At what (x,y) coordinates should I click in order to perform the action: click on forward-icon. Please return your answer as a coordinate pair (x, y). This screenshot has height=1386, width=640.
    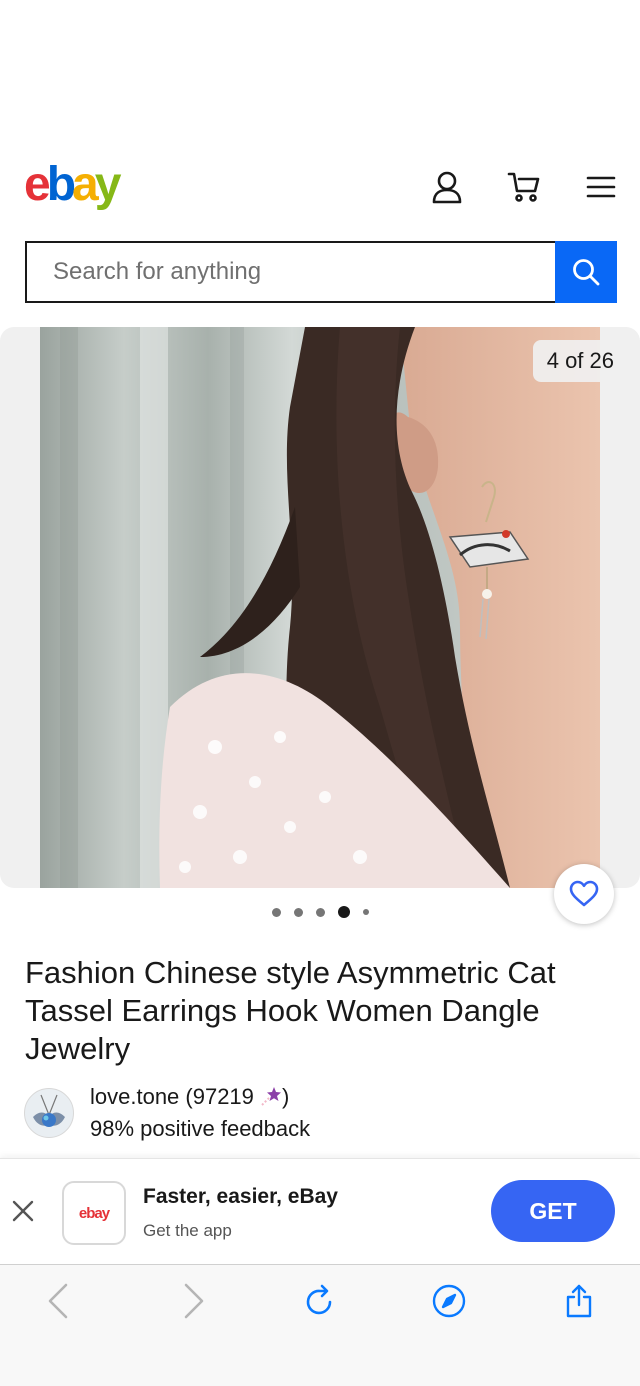
    Looking at the image, I should click on (194, 1301).